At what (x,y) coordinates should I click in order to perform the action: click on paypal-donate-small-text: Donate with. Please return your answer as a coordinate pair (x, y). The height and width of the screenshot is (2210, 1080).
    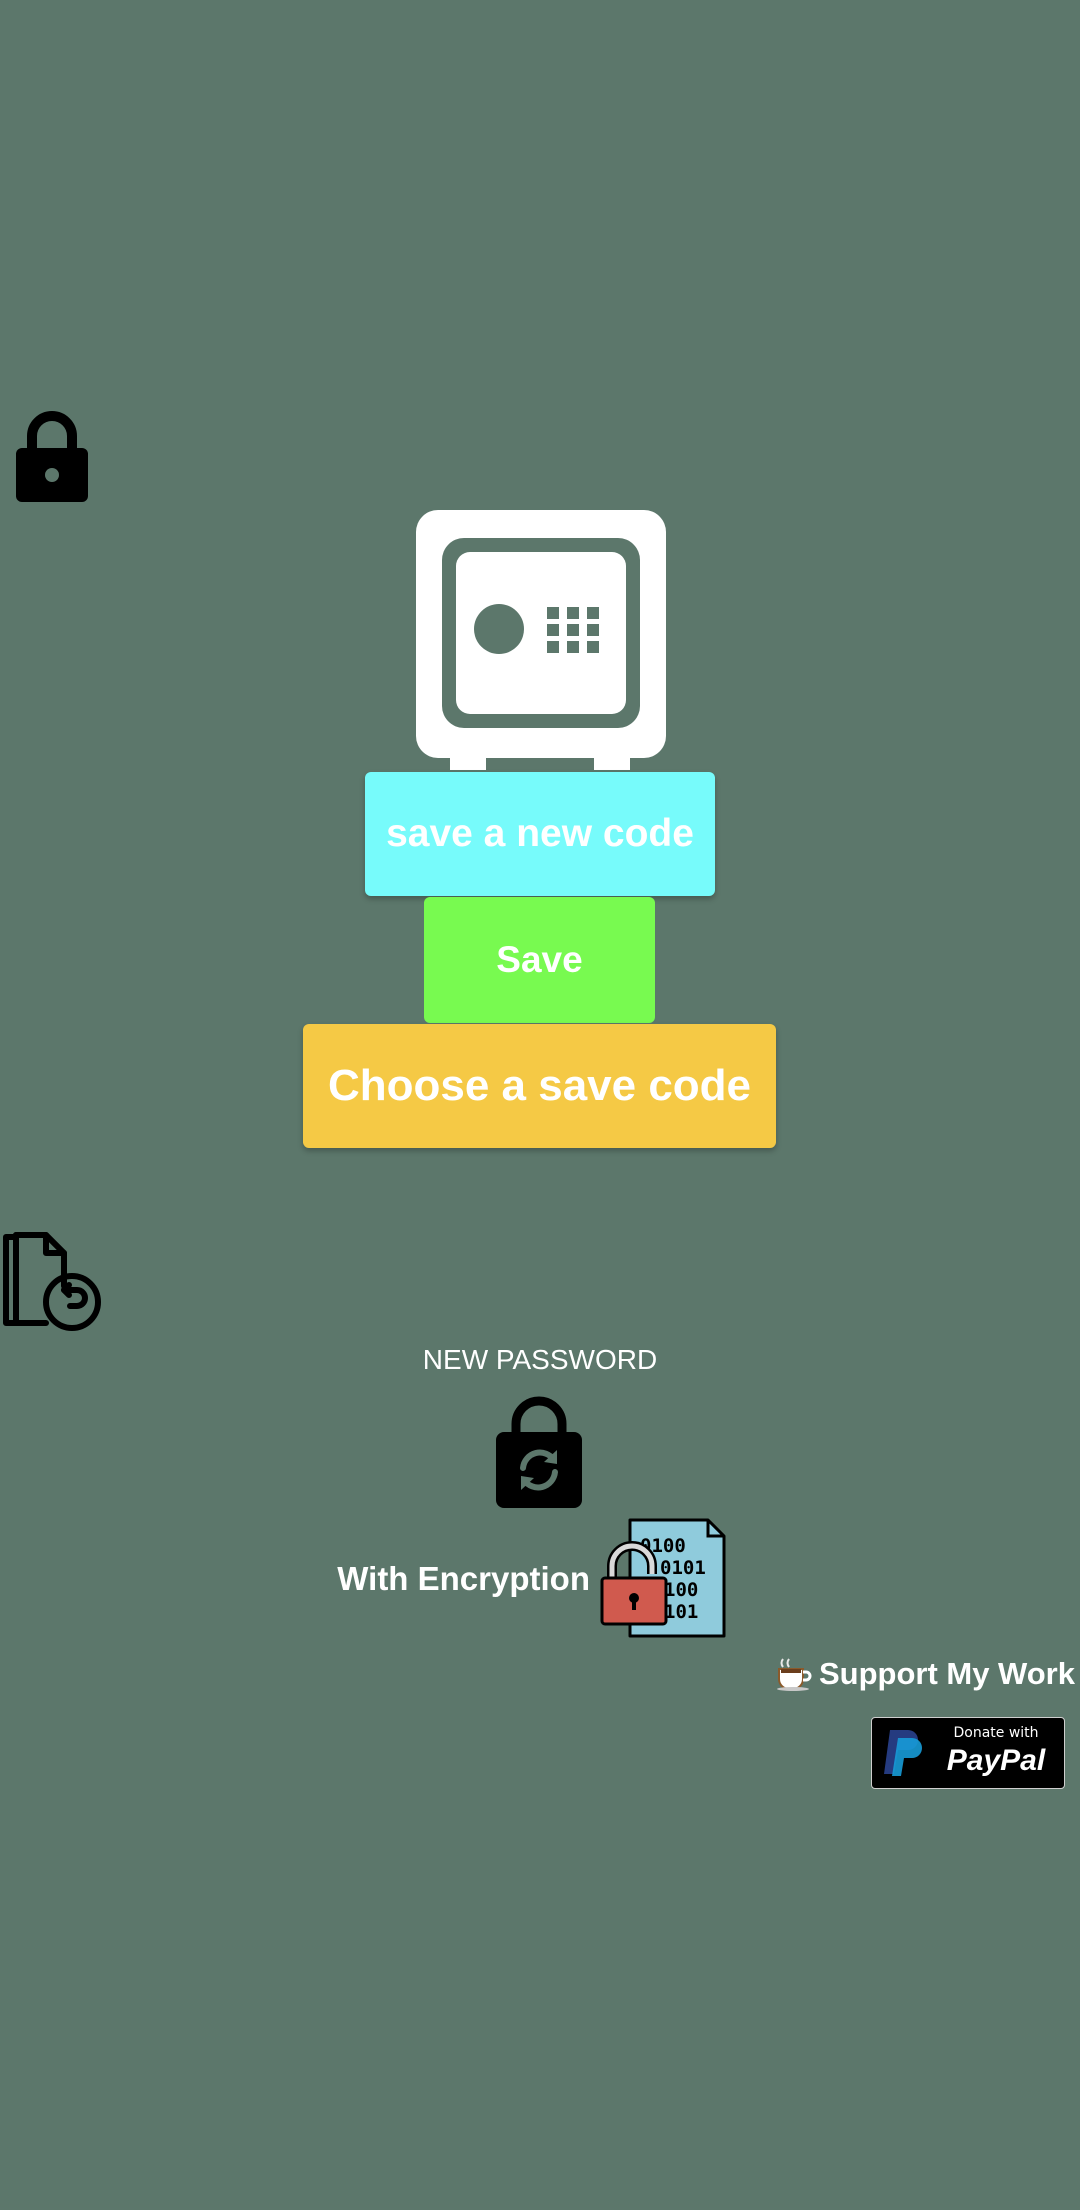
    Looking at the image, I should click on (996, 1733).